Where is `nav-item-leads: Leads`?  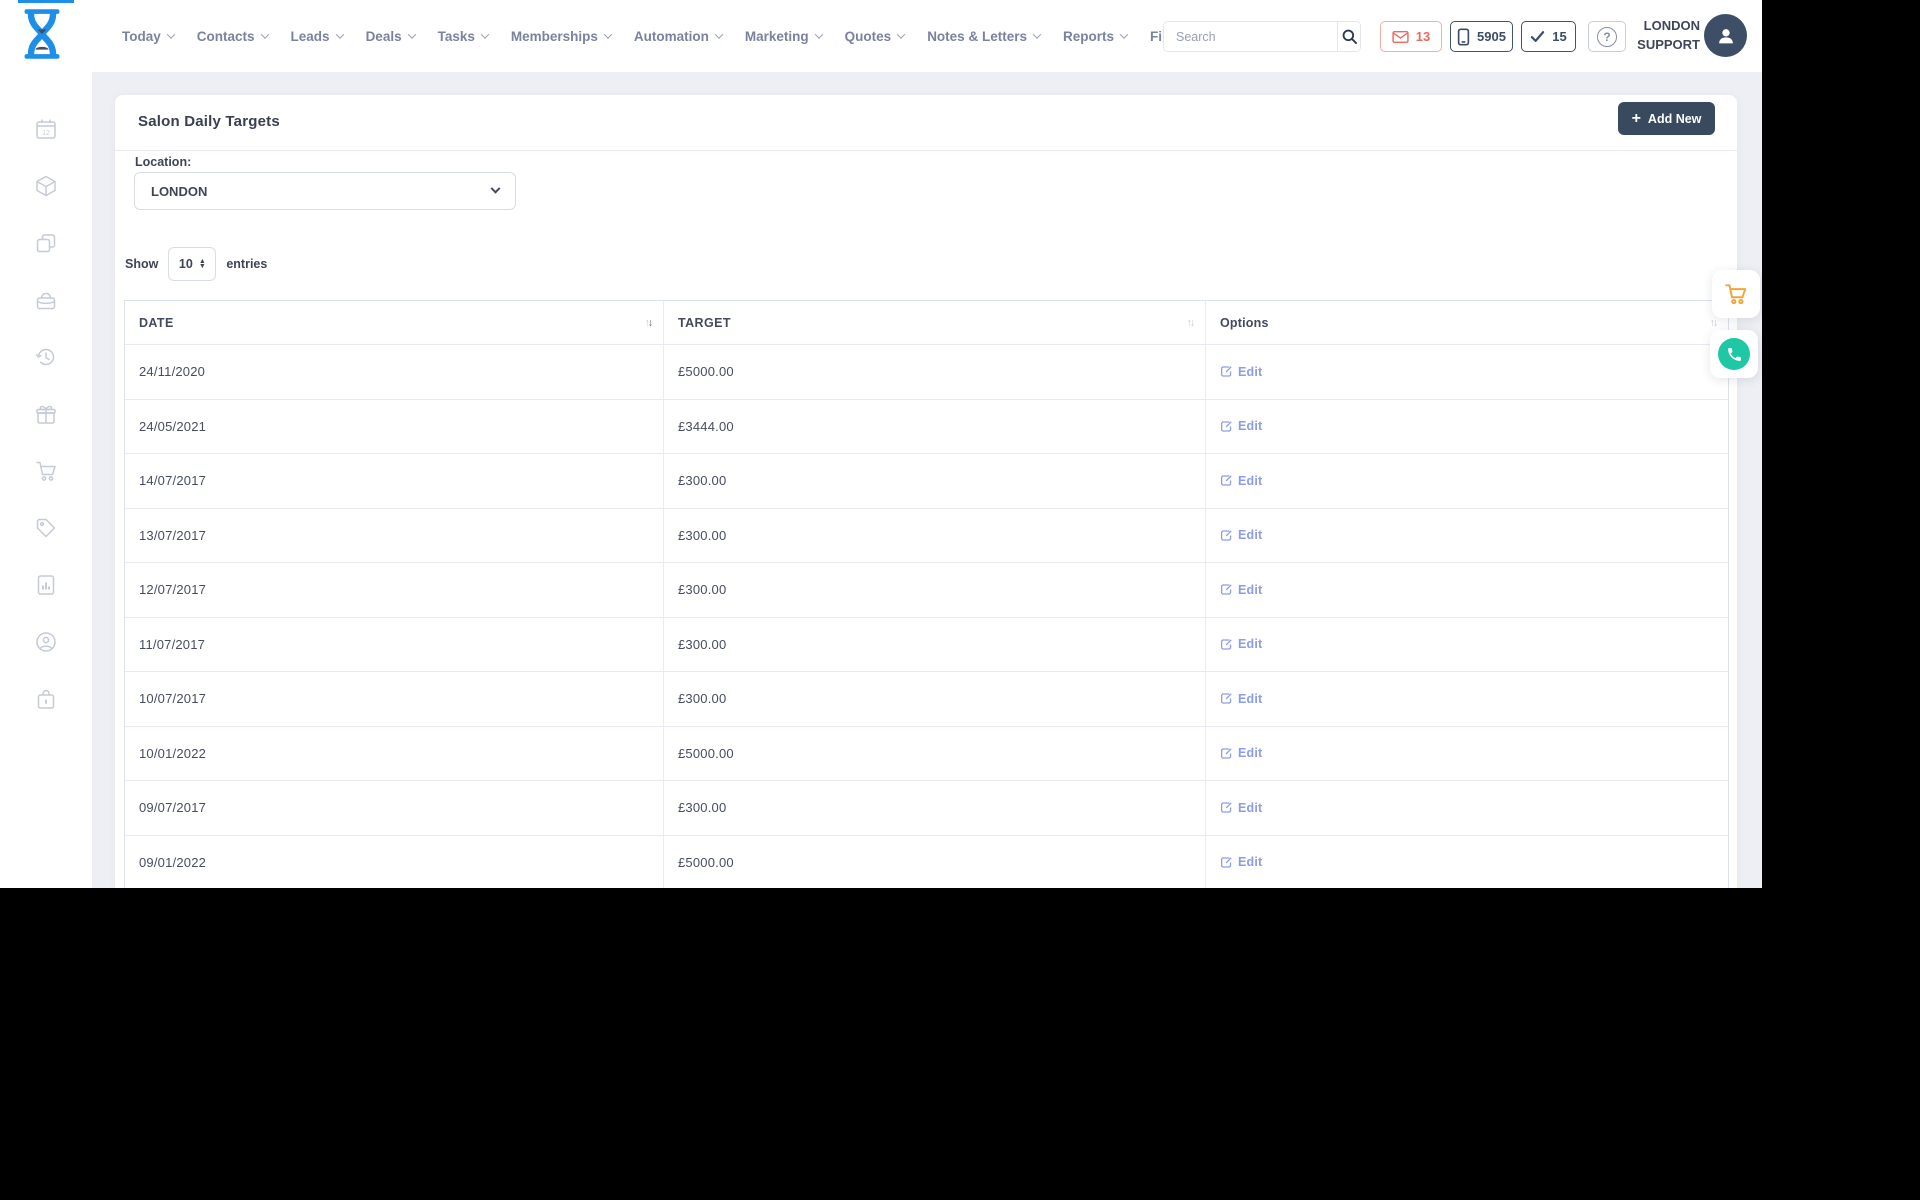
nav-item-leads: Leads is located at coordinates (317, 36).